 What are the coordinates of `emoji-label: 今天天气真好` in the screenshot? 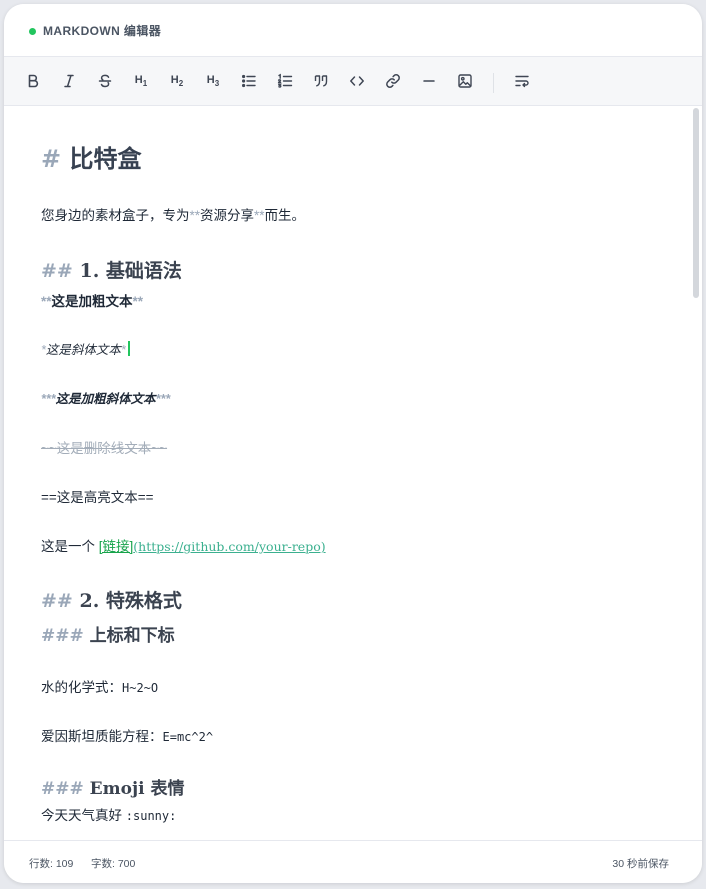 It's located at (83, 815).